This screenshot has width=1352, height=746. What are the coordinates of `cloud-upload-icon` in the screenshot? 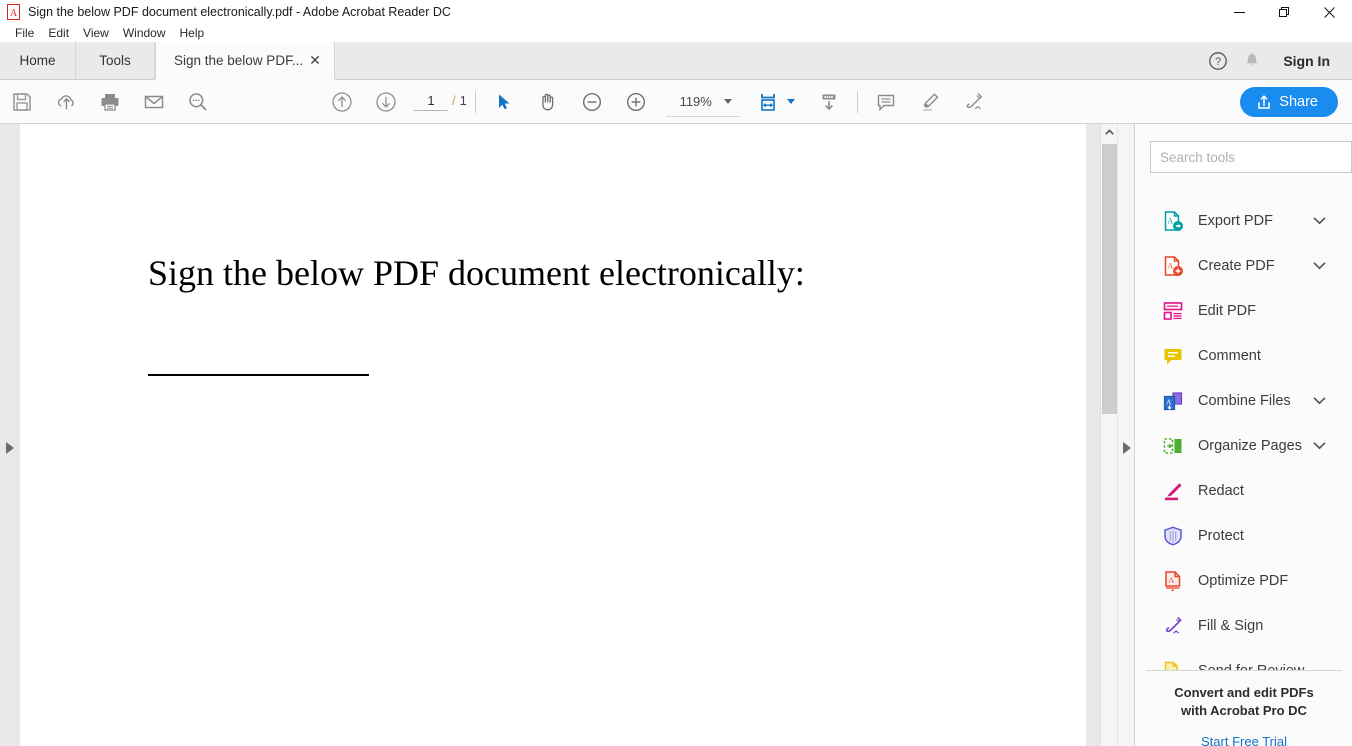 It's located at (65, 102).